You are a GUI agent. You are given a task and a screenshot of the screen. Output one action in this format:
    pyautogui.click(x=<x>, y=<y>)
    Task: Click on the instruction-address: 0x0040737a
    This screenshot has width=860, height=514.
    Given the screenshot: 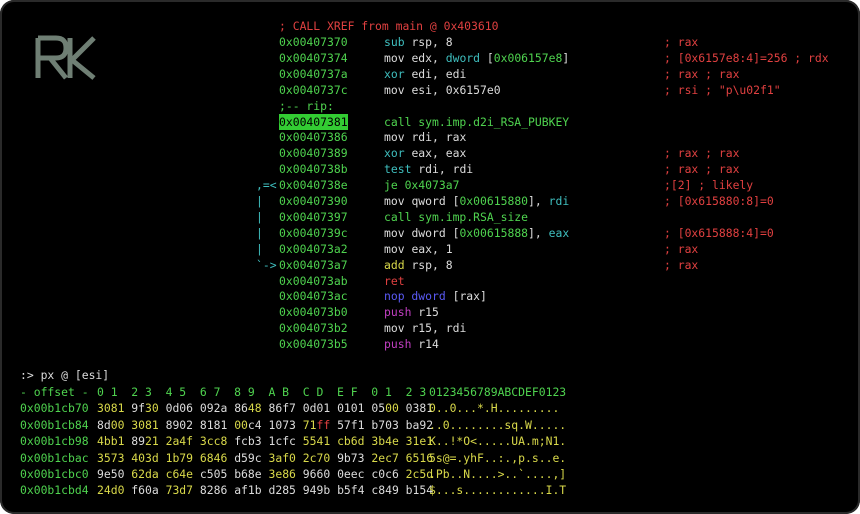 What is the action you would take?
    pyautogui.click(x=313, y=74)
    